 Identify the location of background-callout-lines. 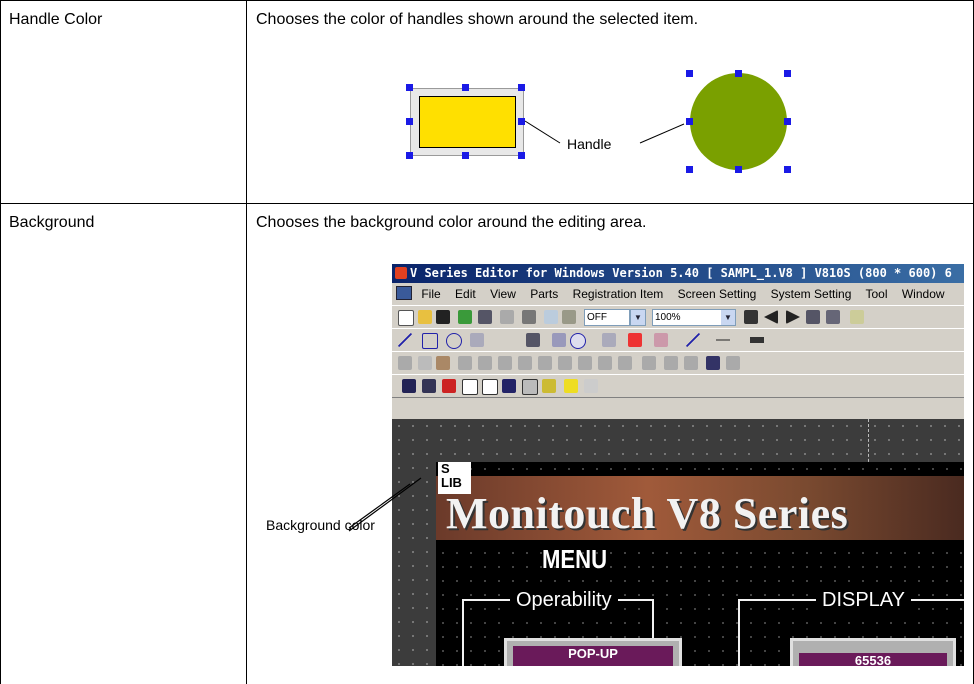
(385, 504).